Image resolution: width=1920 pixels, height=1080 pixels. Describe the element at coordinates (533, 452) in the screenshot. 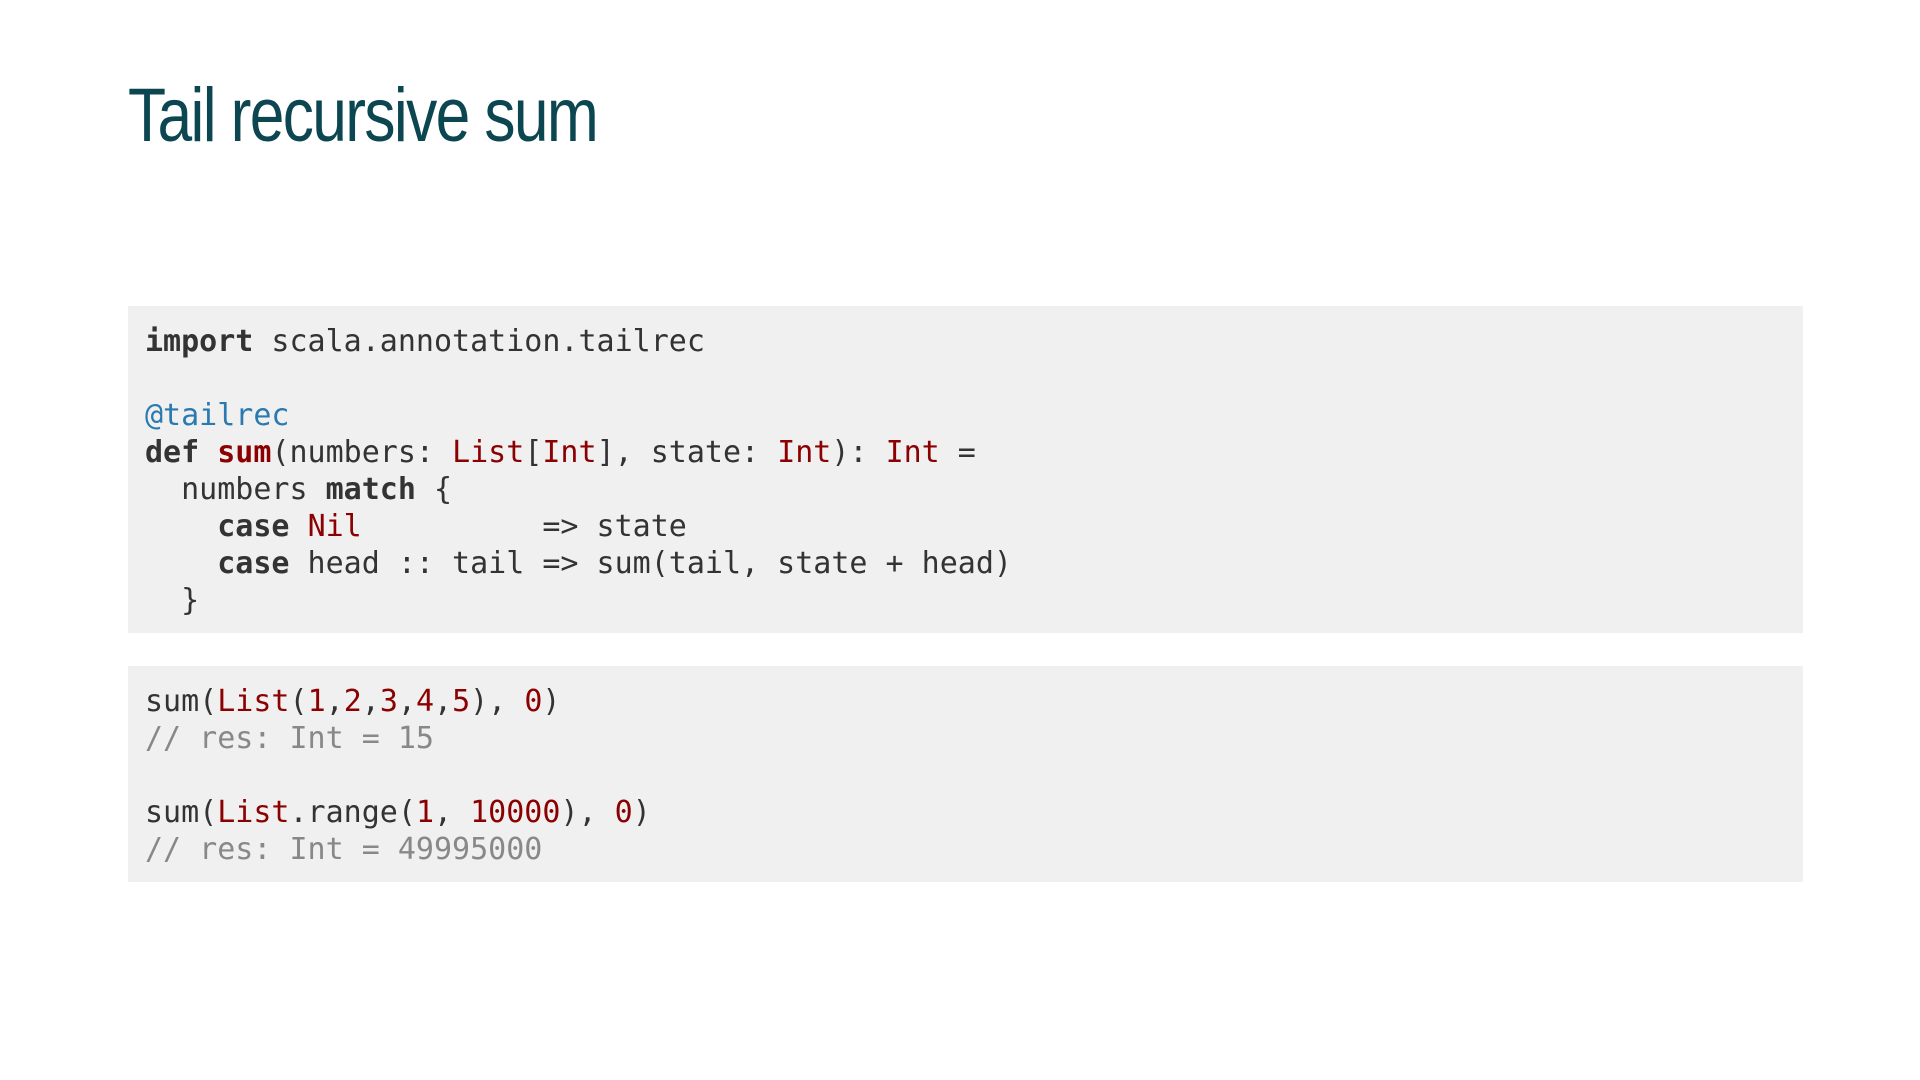

I see `token-code-text: [` at that location.